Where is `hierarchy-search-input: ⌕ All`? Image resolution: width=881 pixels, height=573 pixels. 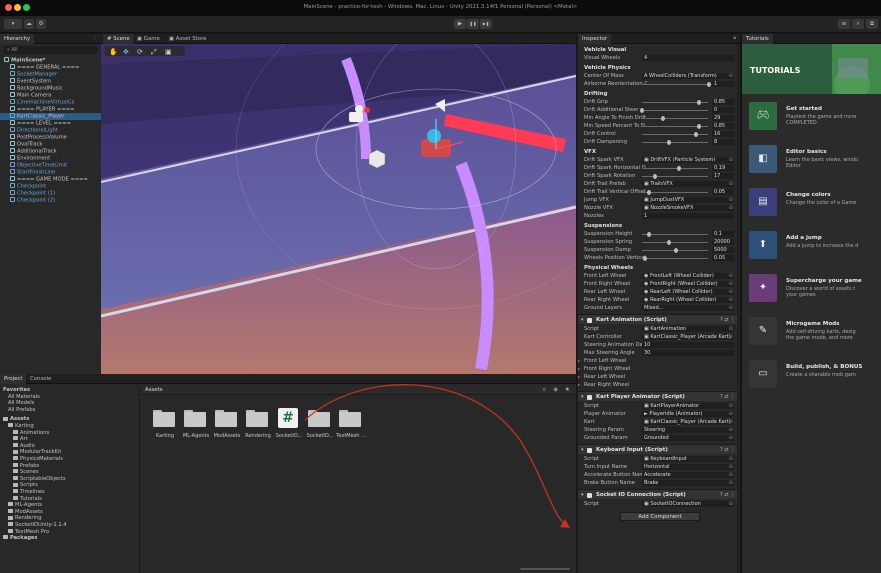
hierarchy-search-input: ⌕ All is located at coordinates (50, 50).